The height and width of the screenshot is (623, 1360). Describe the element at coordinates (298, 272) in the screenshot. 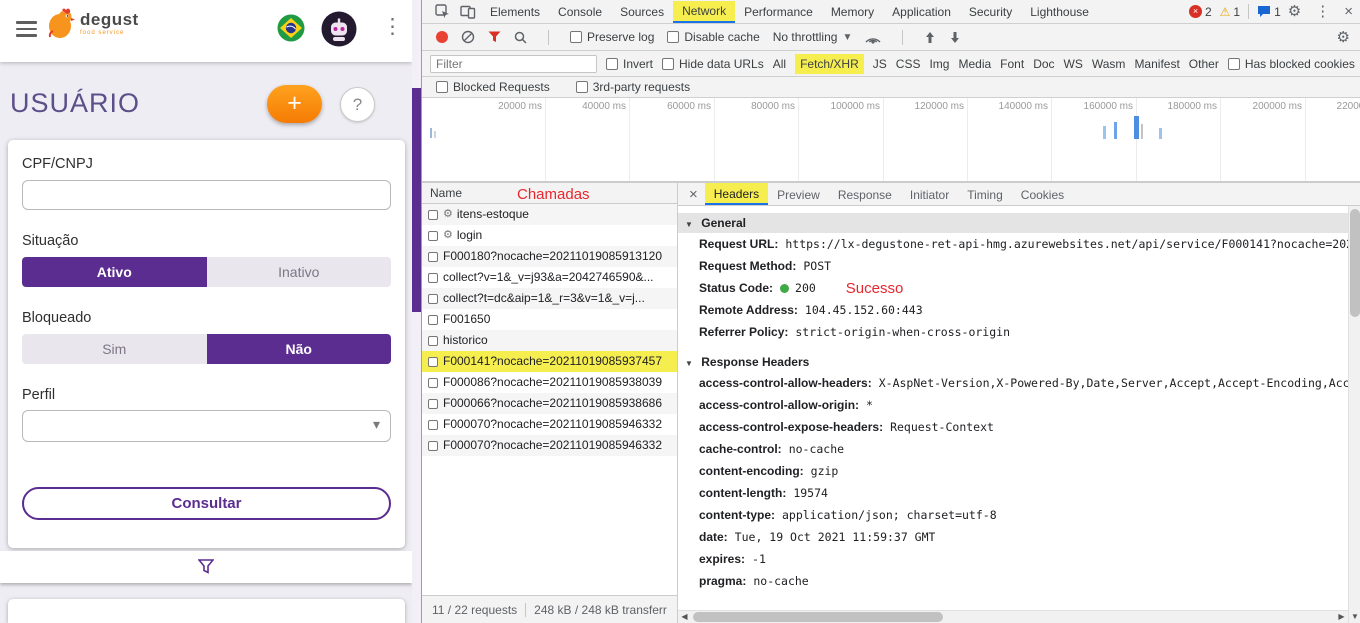

I see `situacao-option-inativo: Inativo` at that location.